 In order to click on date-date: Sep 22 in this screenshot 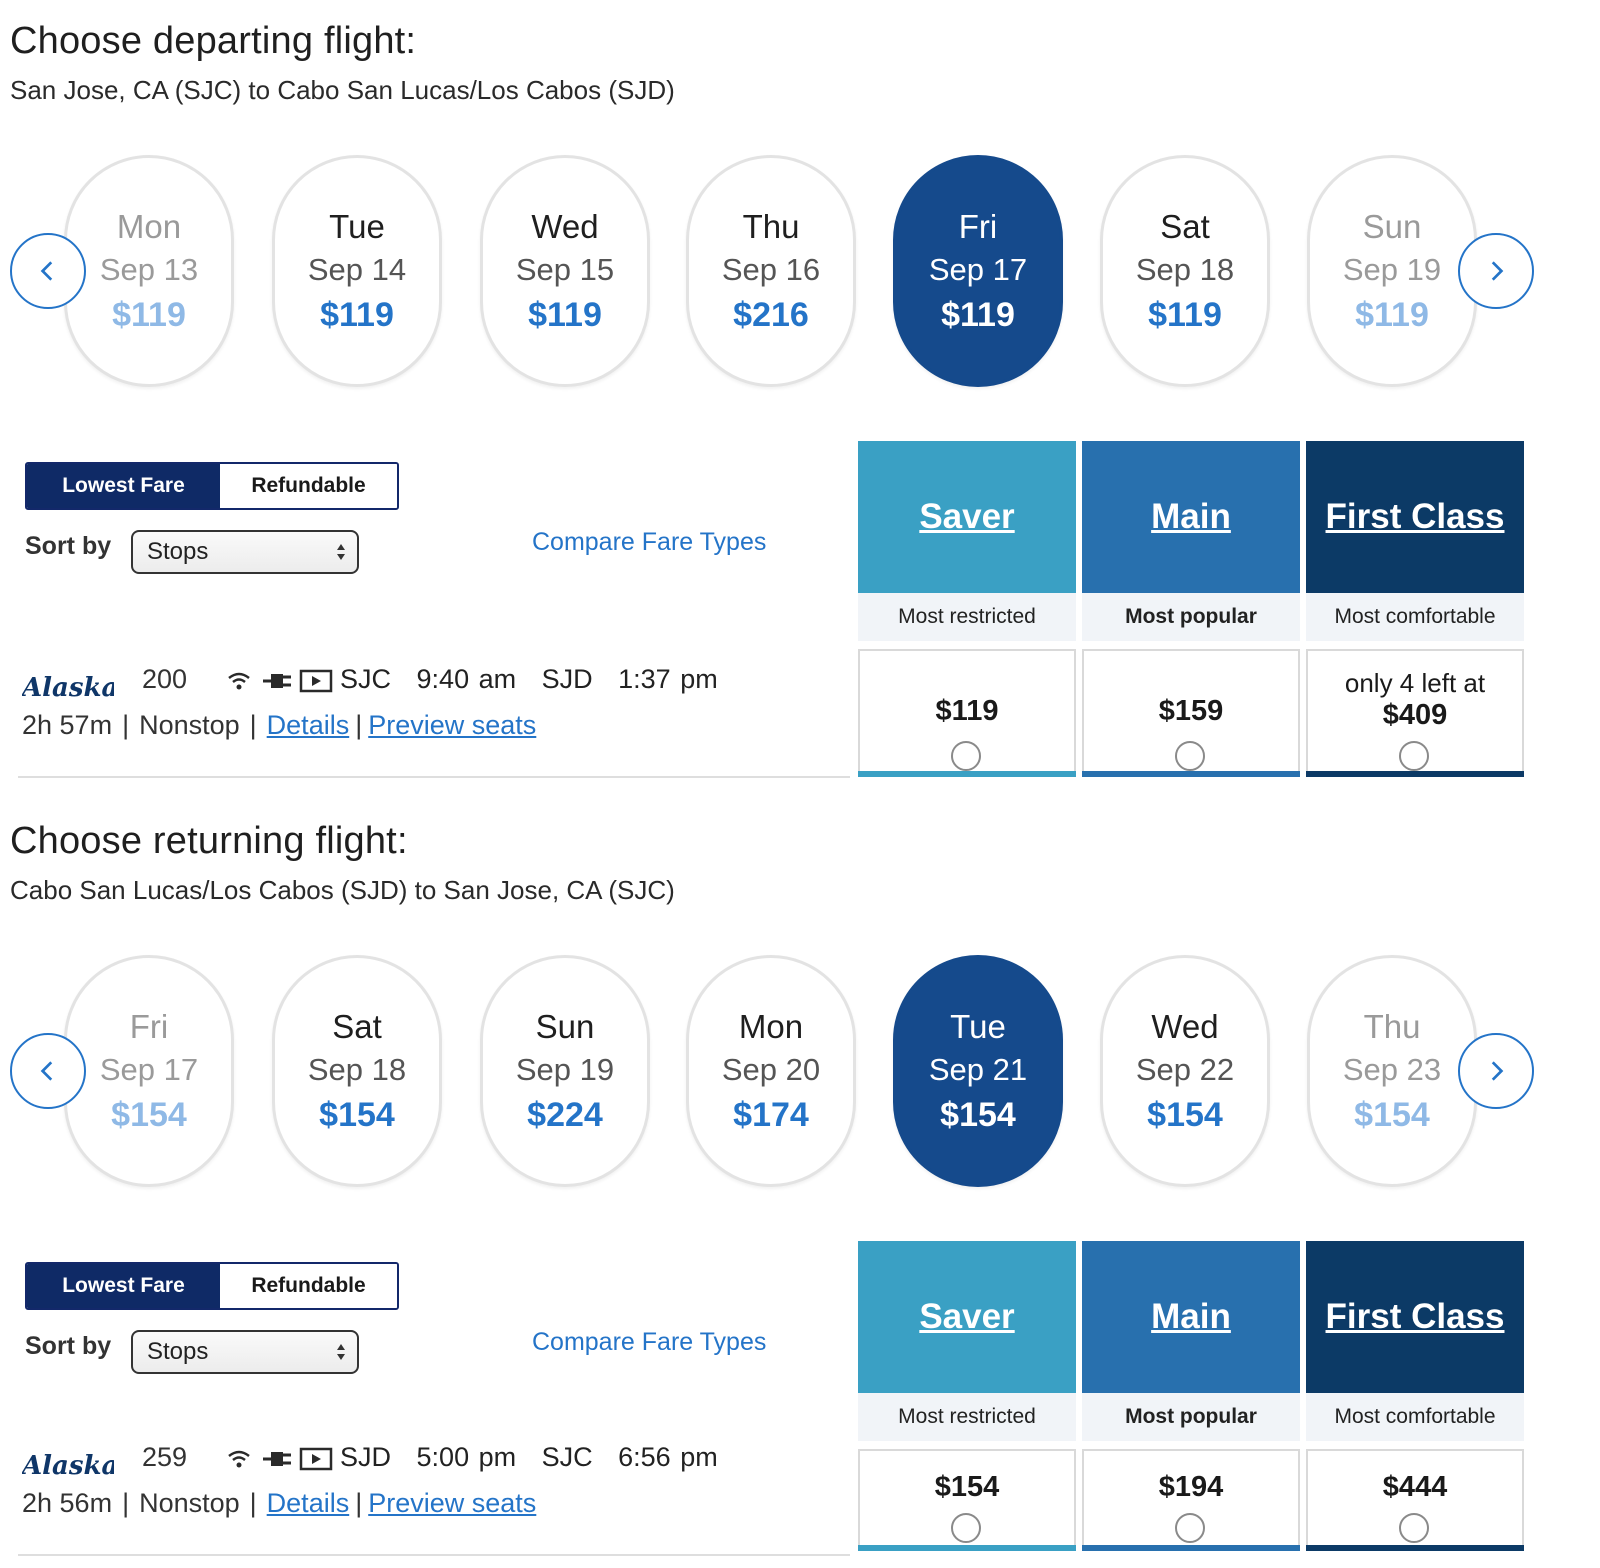, I will do `click(1185, 1069)`.